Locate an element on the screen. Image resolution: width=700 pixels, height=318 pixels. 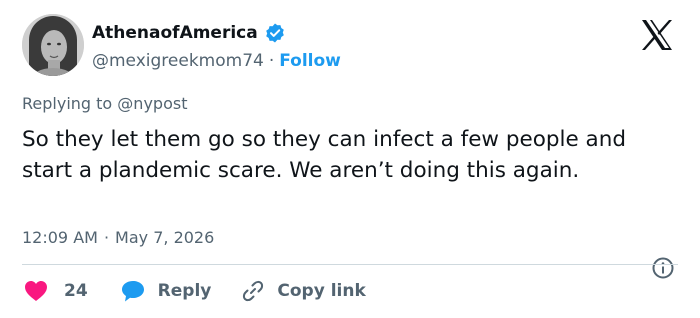
avatar is located at coordinates (53, 45).